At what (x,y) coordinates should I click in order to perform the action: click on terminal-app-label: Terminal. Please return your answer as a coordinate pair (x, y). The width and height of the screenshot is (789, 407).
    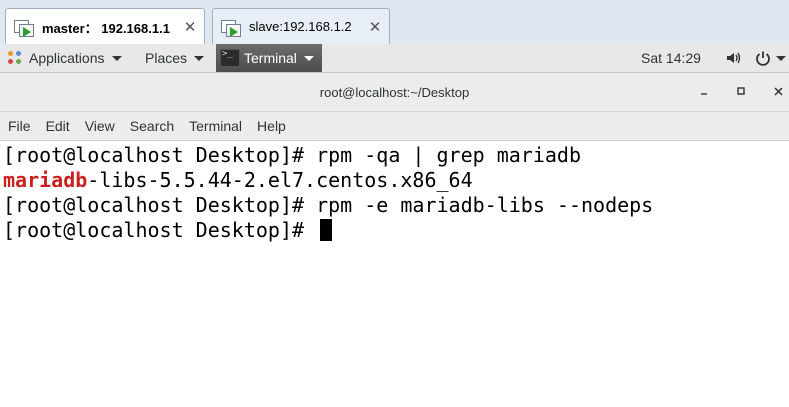
    Looking at the image, I should click on (270, 58).